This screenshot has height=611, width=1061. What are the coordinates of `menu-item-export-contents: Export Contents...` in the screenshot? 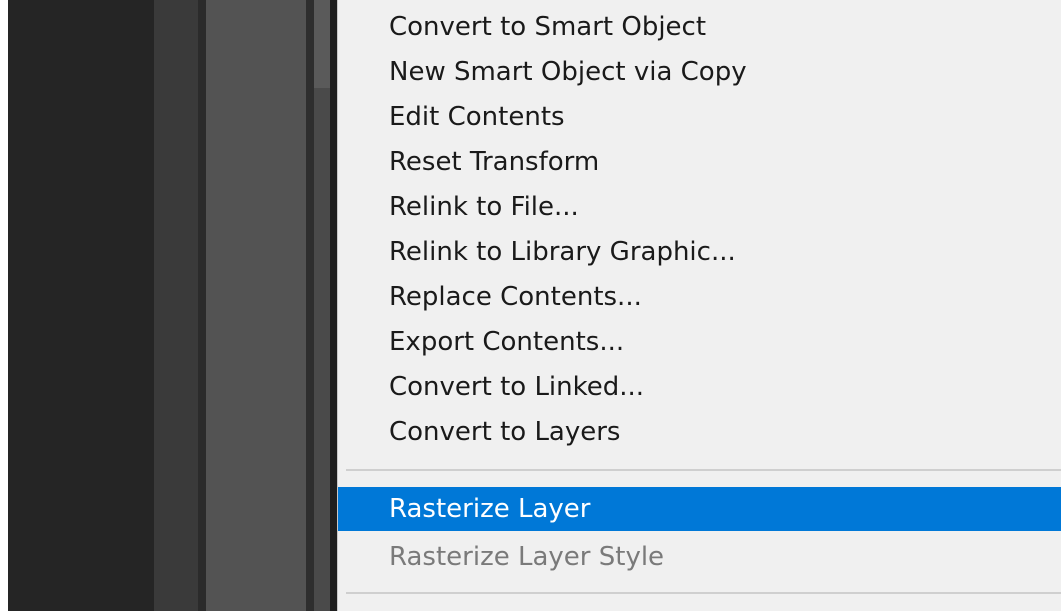 It's located at (699, 342).